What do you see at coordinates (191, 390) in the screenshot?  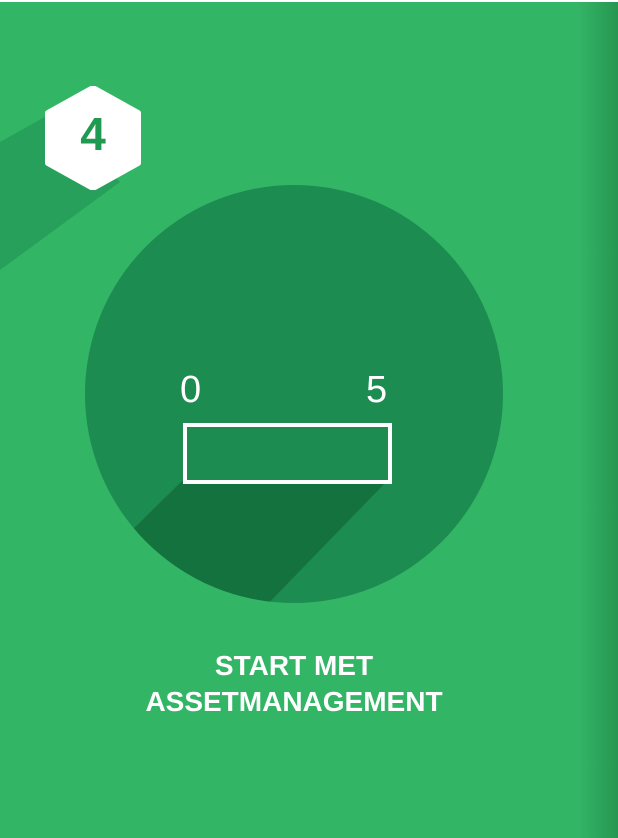 I see `scale-min-label: 0` at bounding box center [191, 390].